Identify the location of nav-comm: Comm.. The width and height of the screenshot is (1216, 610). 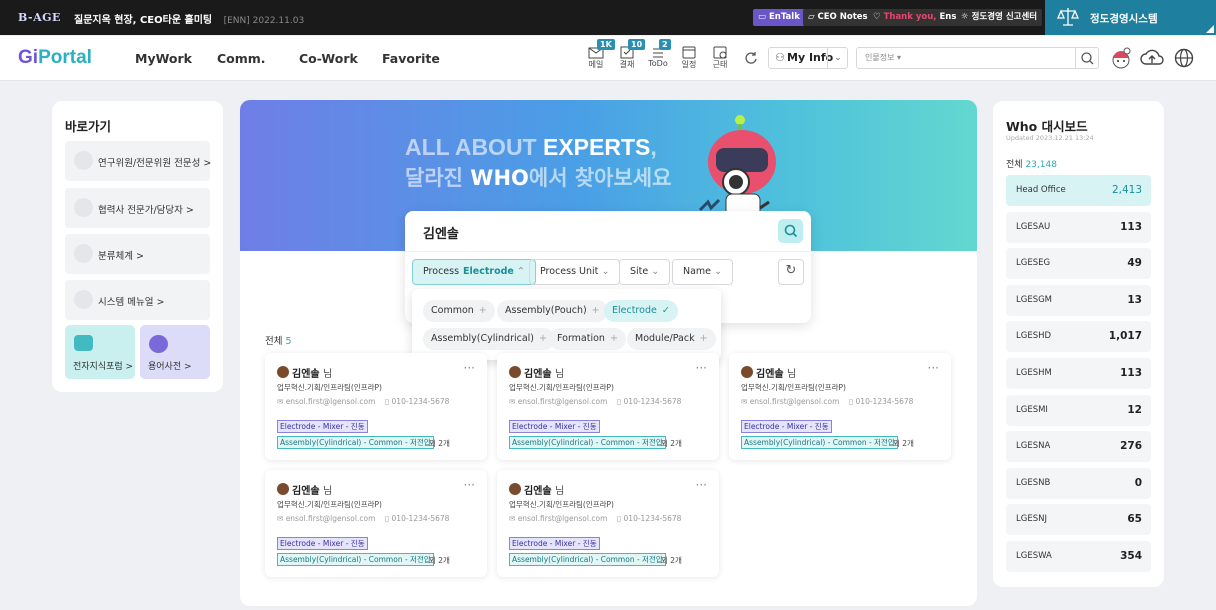
(241, 58).